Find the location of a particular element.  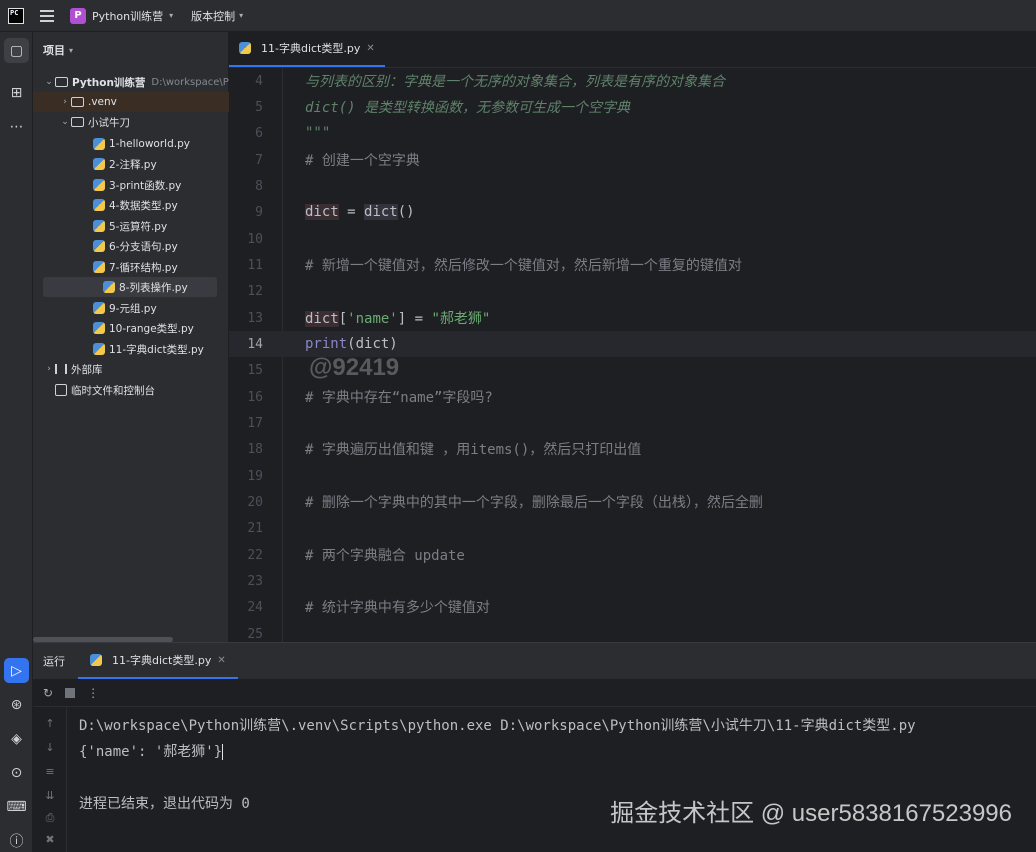

code-text: # 两个字典融合 update is located at coordinates (385, 556).